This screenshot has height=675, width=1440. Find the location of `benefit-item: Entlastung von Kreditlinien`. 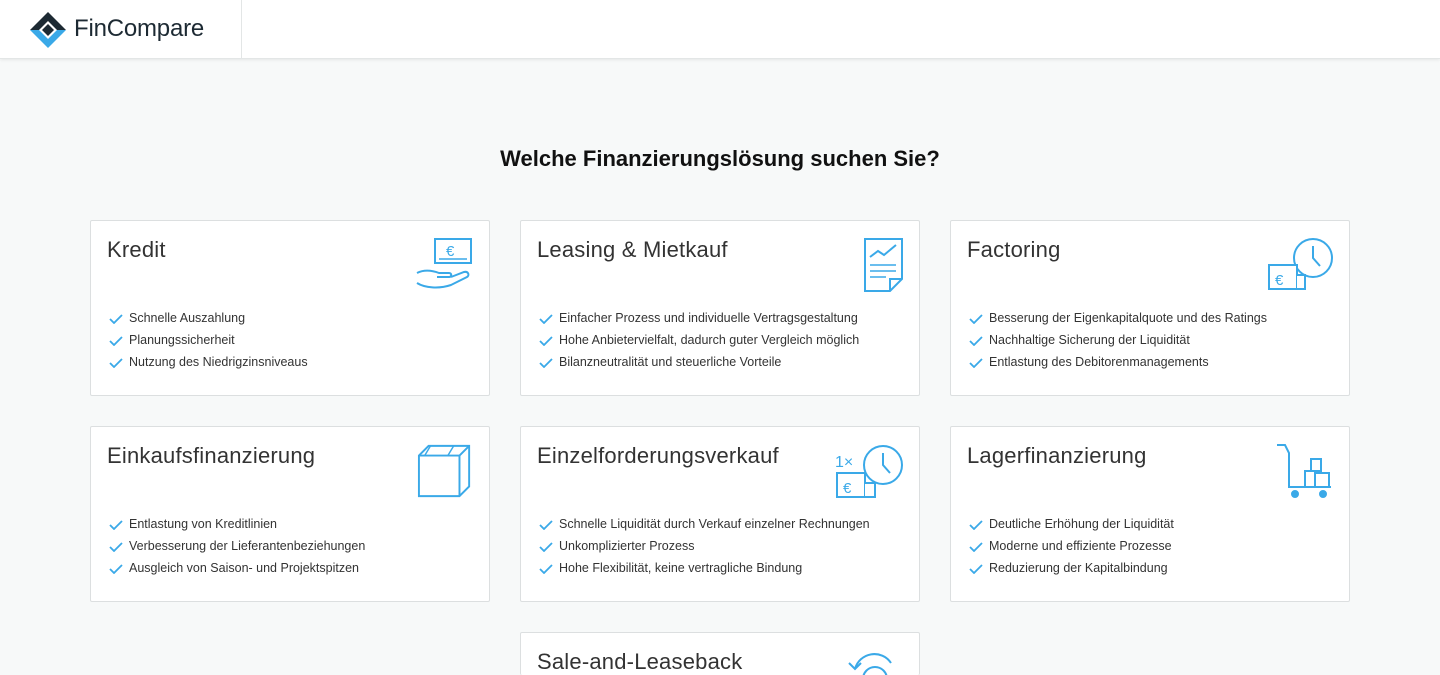

benefit-item: Entlastung von Kreditlinien is located at coordinates (236, 524).